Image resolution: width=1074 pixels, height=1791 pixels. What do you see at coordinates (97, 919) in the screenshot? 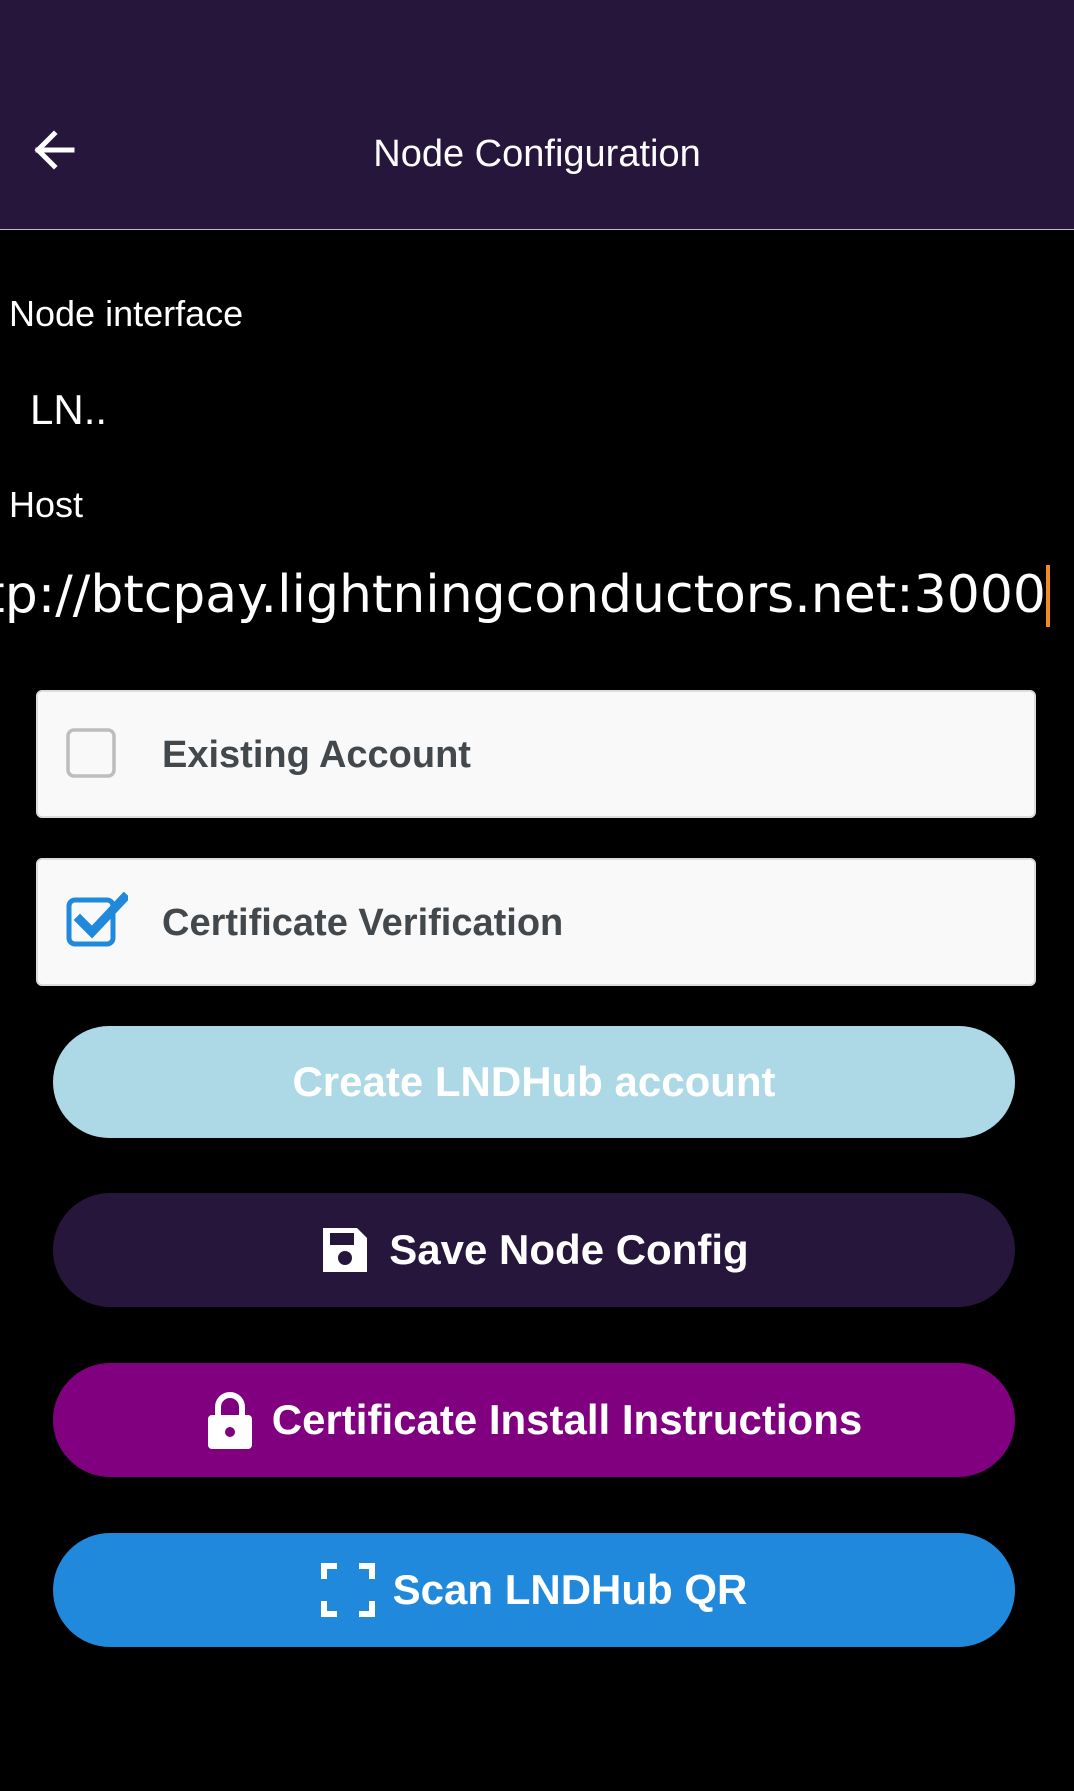
I see `checked-box-icon` at bounding box center [97, 919].